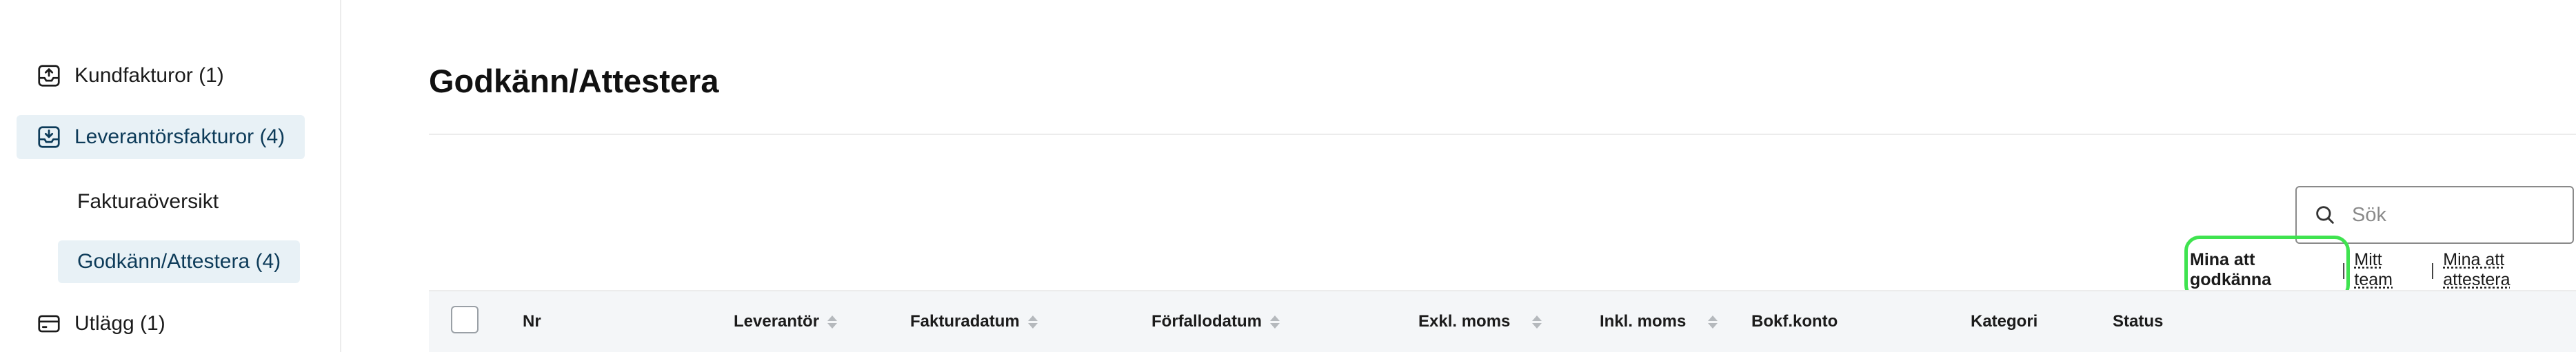 The image size is (2576, 352). Describe the element at coordinates (2506, 270) in the screenshot. I see `filter-mina-att-attestera: Mina att attestera` at that location.